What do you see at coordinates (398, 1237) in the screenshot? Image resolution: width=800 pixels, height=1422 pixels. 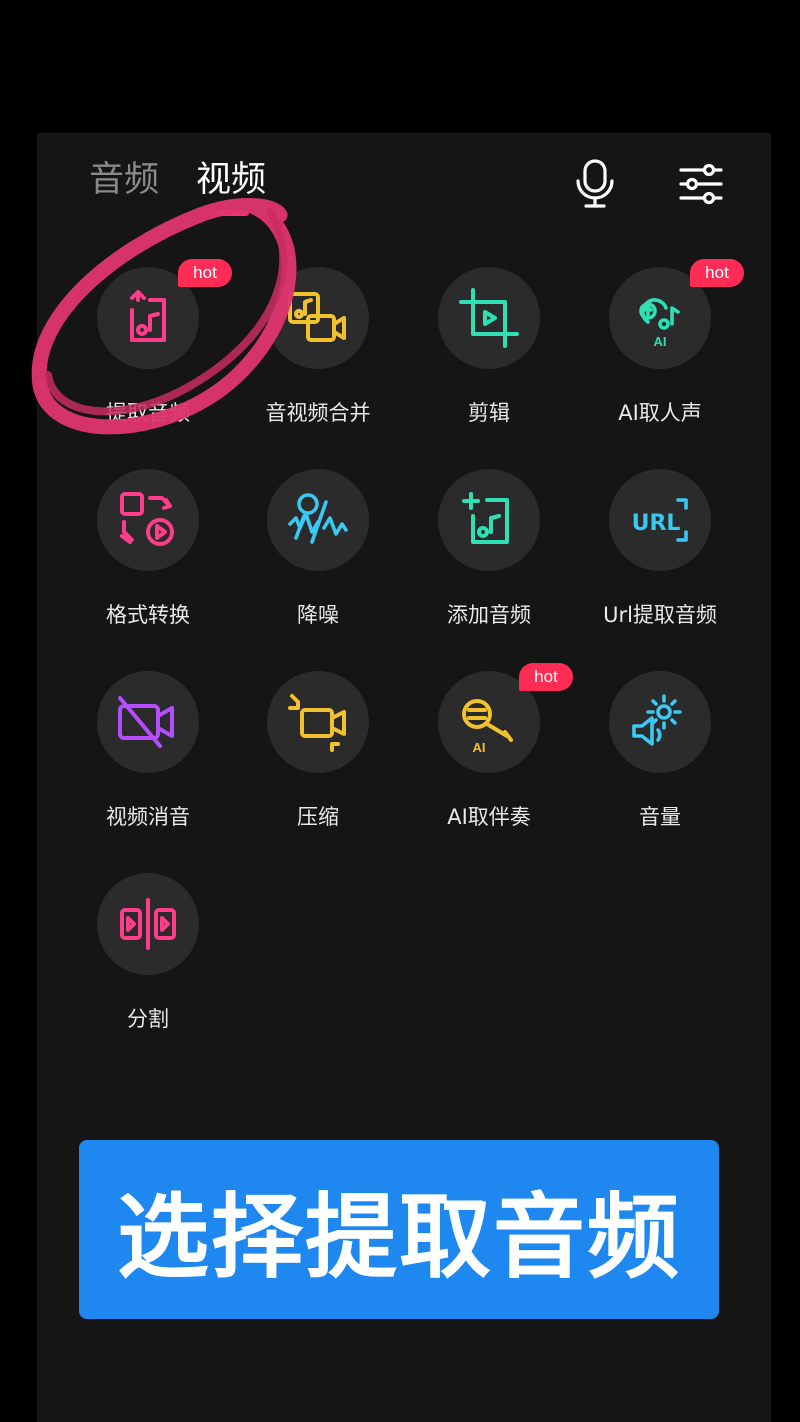 I see `banner-text: 选择提取音频` at bounding box center [398, 1237].